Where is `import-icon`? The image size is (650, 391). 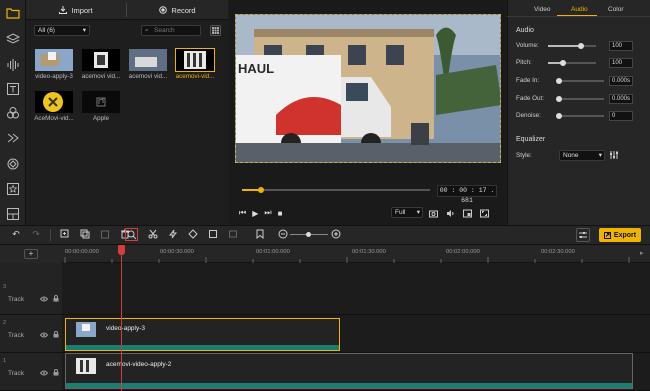 import-icon is located at coordinates (63, 10).